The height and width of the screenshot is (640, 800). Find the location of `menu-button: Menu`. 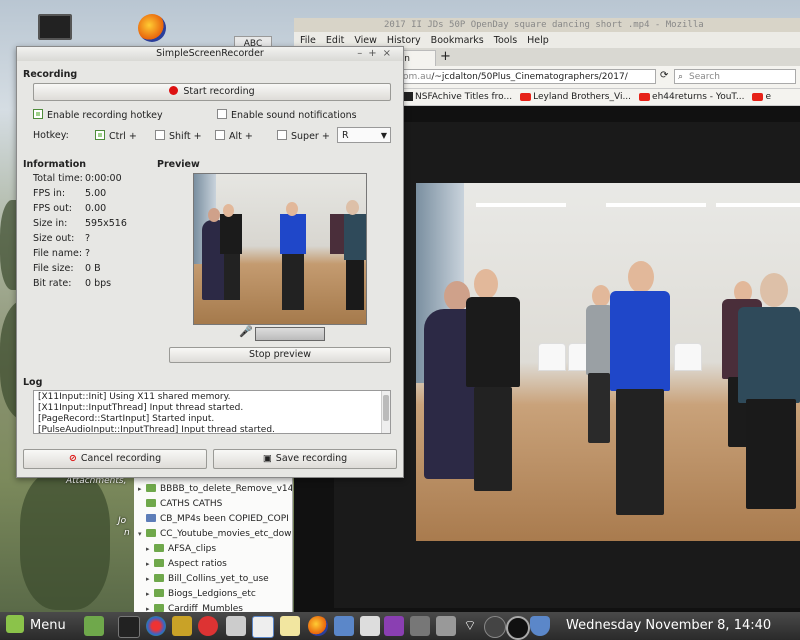

menu-button: Menu is located at coordinates (34, 626).